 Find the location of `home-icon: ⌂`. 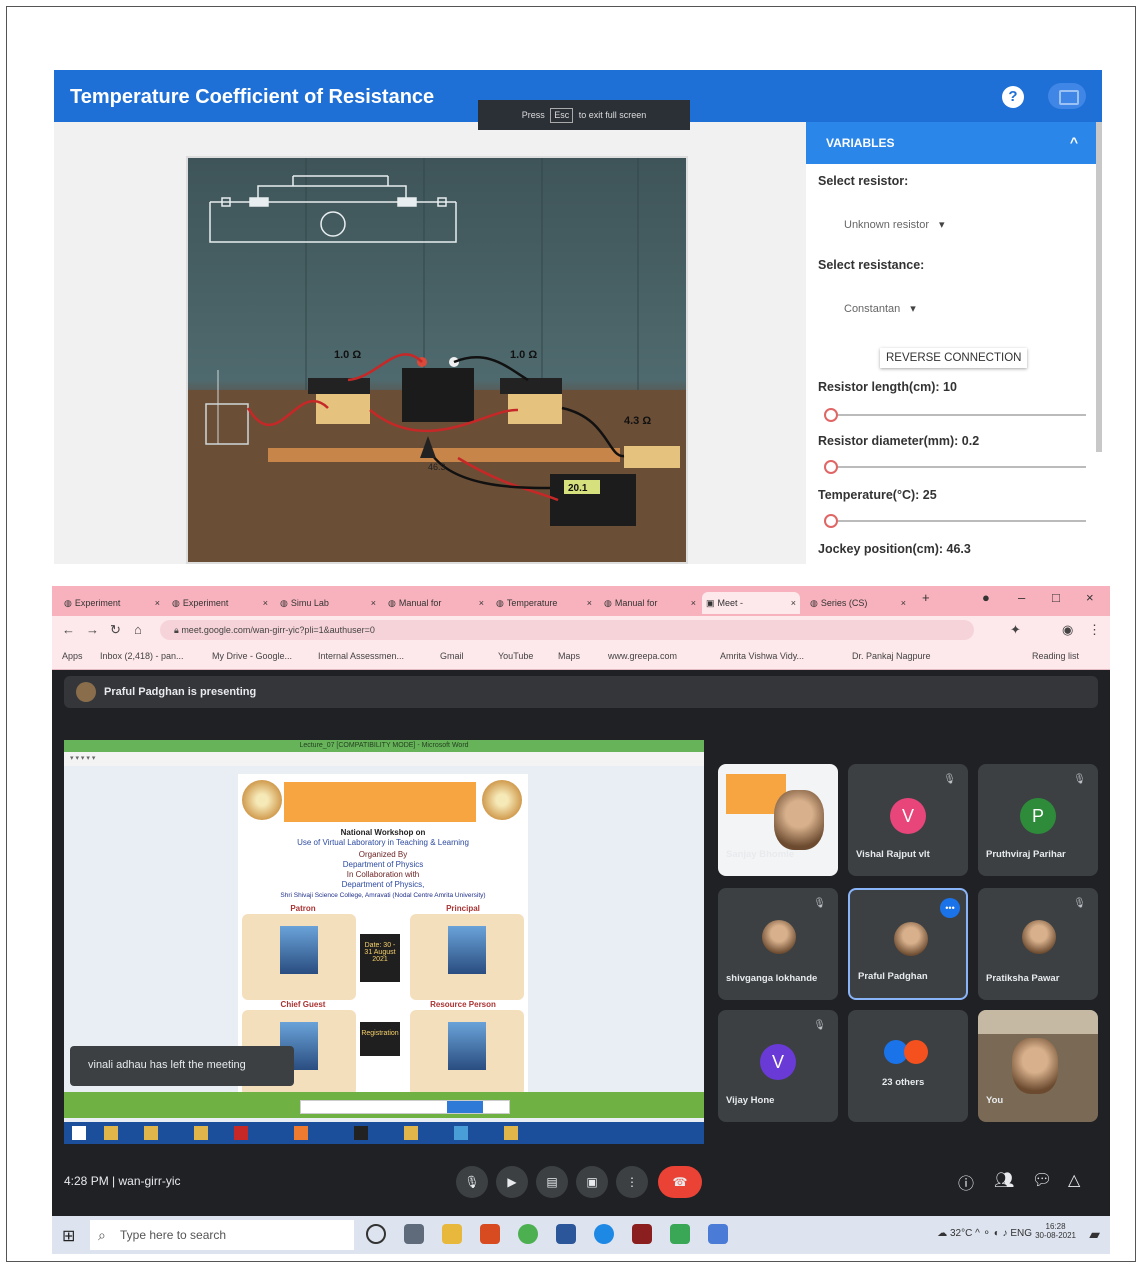

home-icon: ⌂ is located at coordinates (138, 629).